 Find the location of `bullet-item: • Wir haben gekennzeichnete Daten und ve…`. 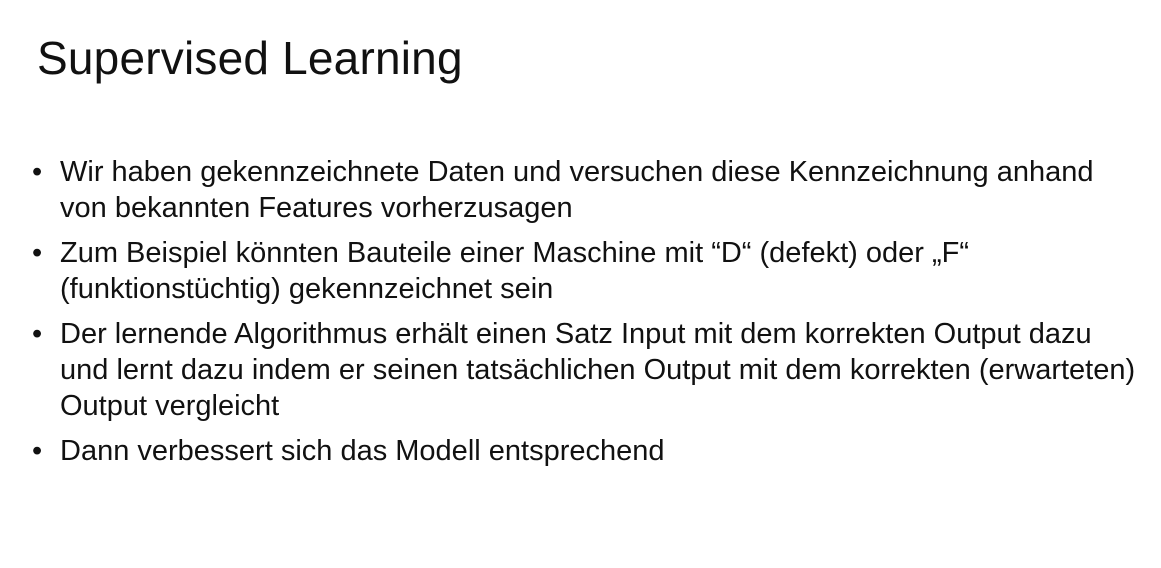

bullet-item: • Wir haben gekennzeichnete Daten und ve… is located at coordinates (585, 190).